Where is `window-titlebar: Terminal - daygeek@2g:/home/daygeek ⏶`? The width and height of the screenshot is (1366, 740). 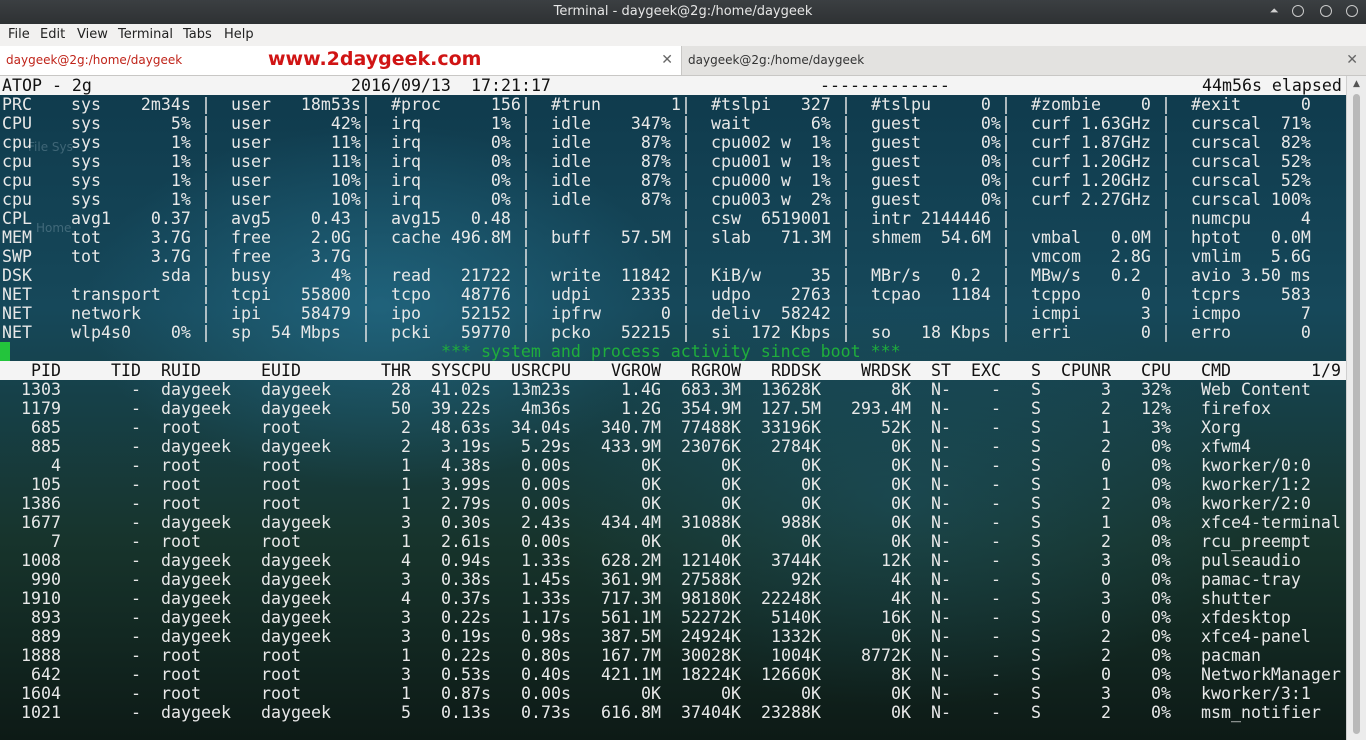
window-titlebar: Terminal - daygeek@2g:/home/daygeek ⏶ is located at coordinates (683, 12).